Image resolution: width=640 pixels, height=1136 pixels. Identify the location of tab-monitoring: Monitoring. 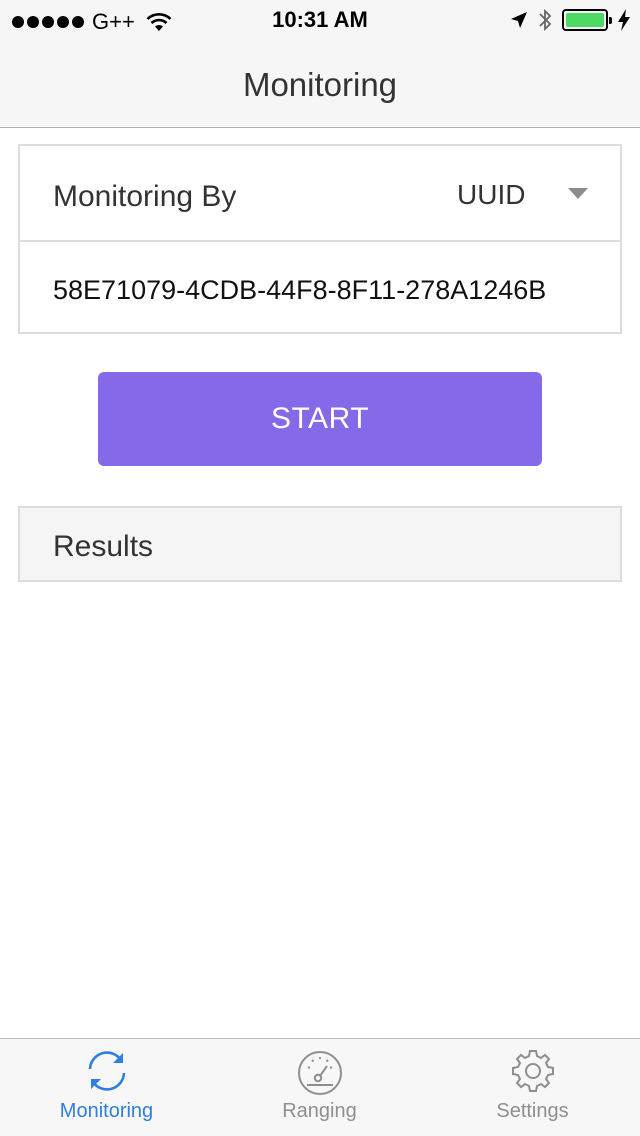
(106, 1087).